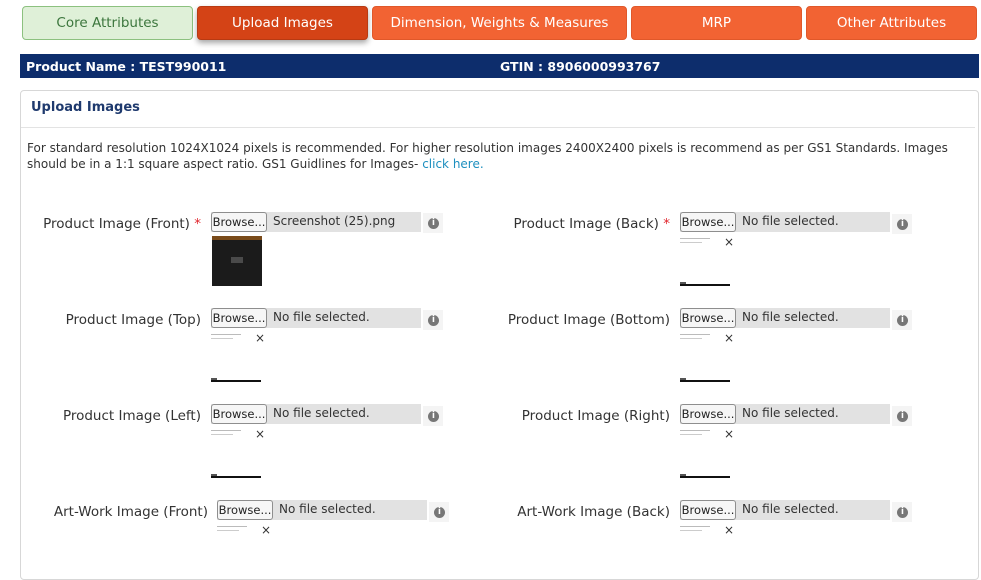 The image size is (981, 580). I want to click on label-product-image-top: Product Image (Top), so click(133, 320).